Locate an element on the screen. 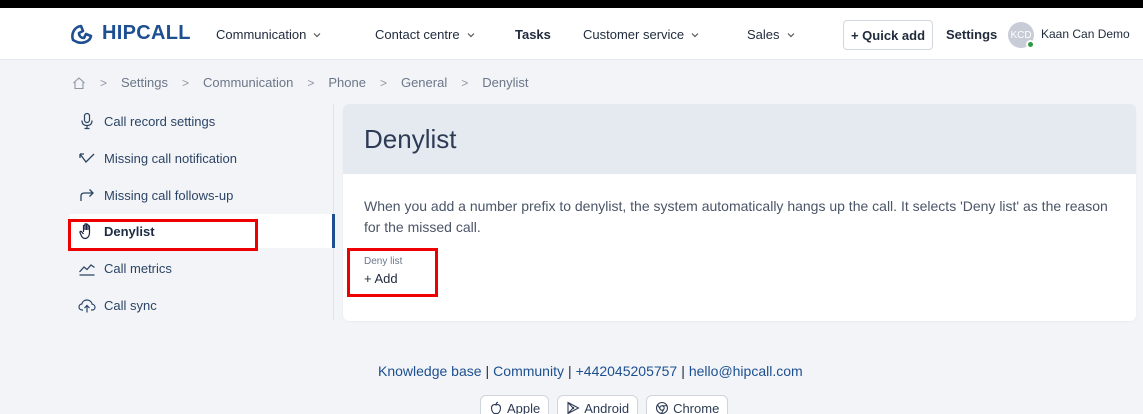 The height and width of the screenshot is (414, 1143). sidebar-item-label: Missing call follows-up is located at coordinates (169, 195).